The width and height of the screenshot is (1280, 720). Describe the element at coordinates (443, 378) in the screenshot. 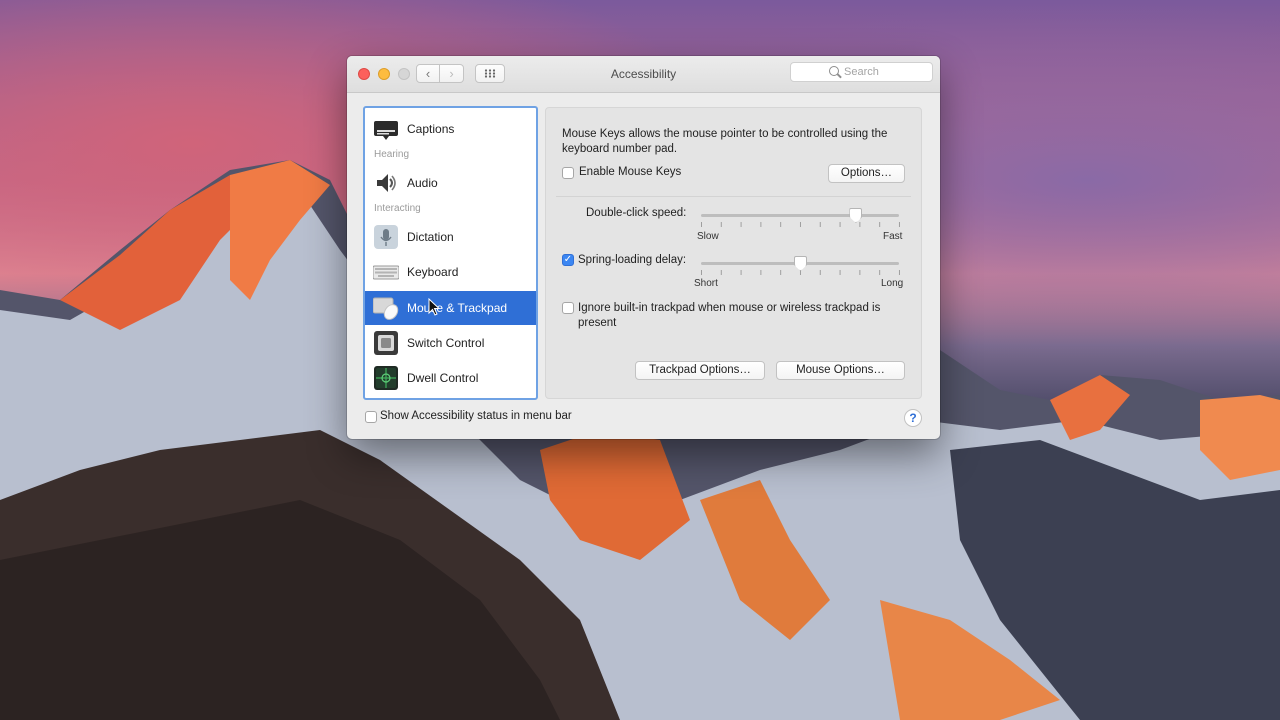

I see `sidebar-item-label: Dwell Control` at that location.